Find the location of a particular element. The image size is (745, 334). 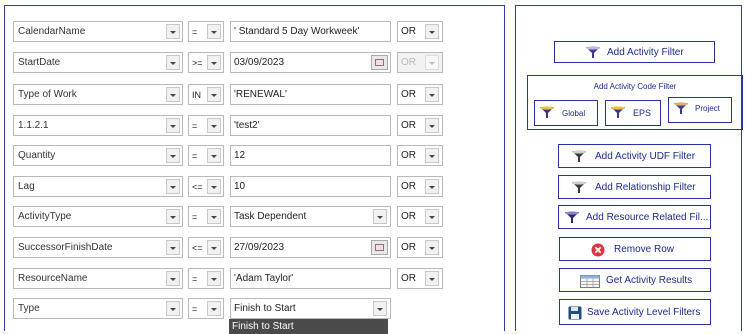

field-select: ResourceName is located at coordinates (98, 278).